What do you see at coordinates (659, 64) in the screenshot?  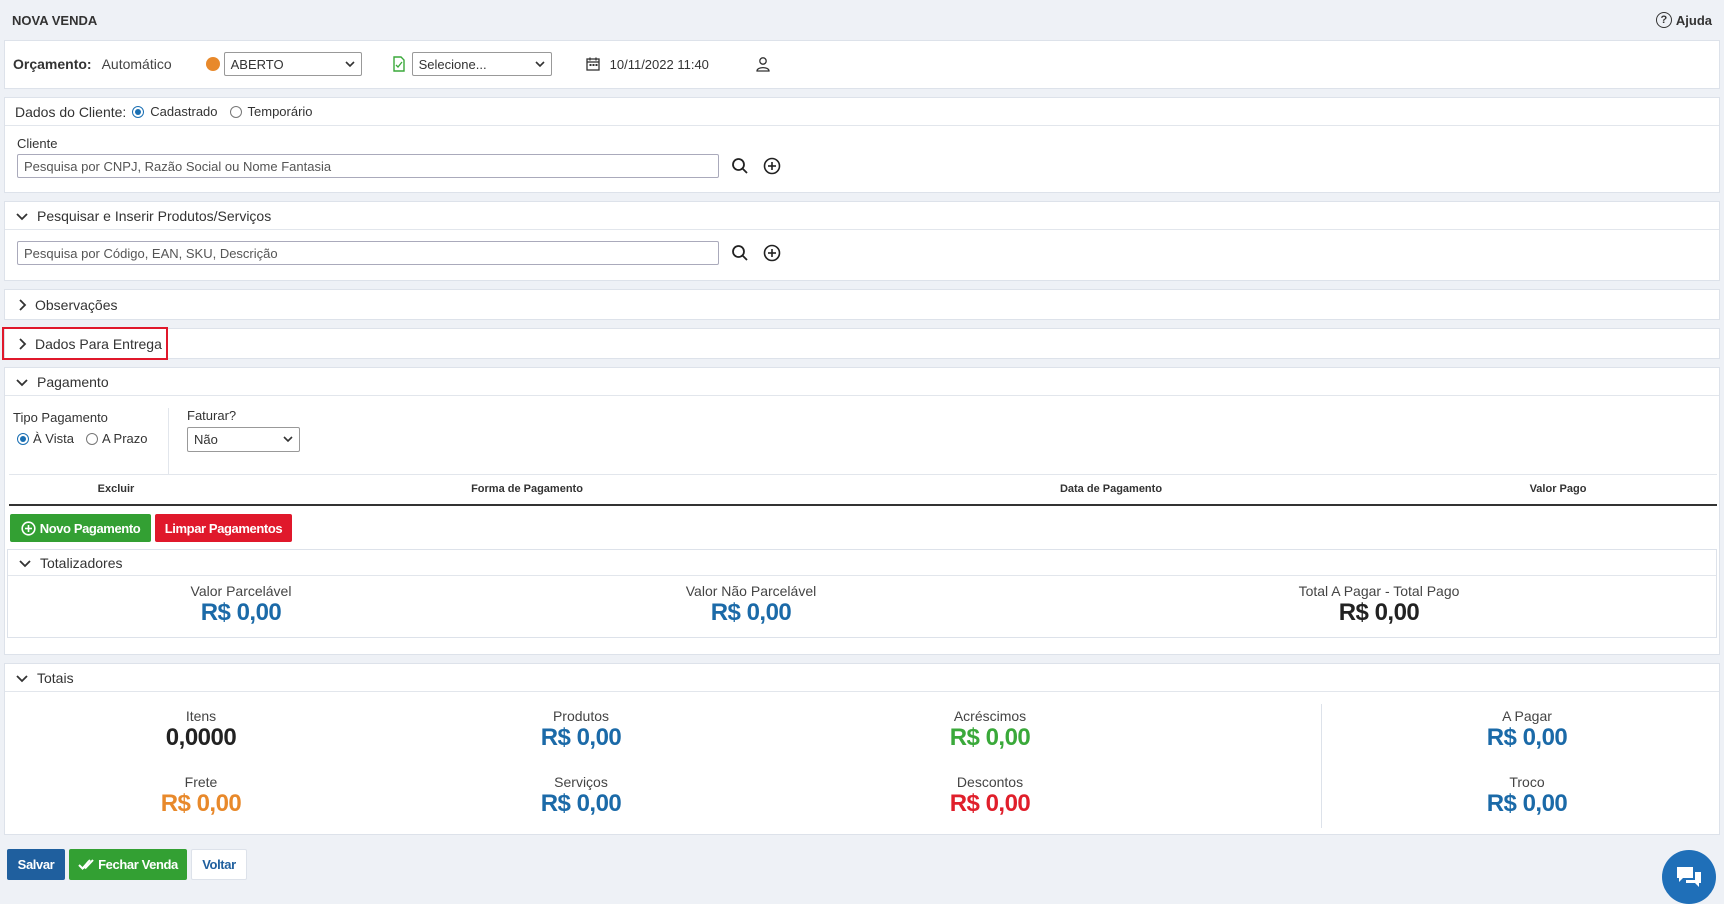 I see `datetime-value: 10/11/2022 11:40` at bounding box center [659, 64].